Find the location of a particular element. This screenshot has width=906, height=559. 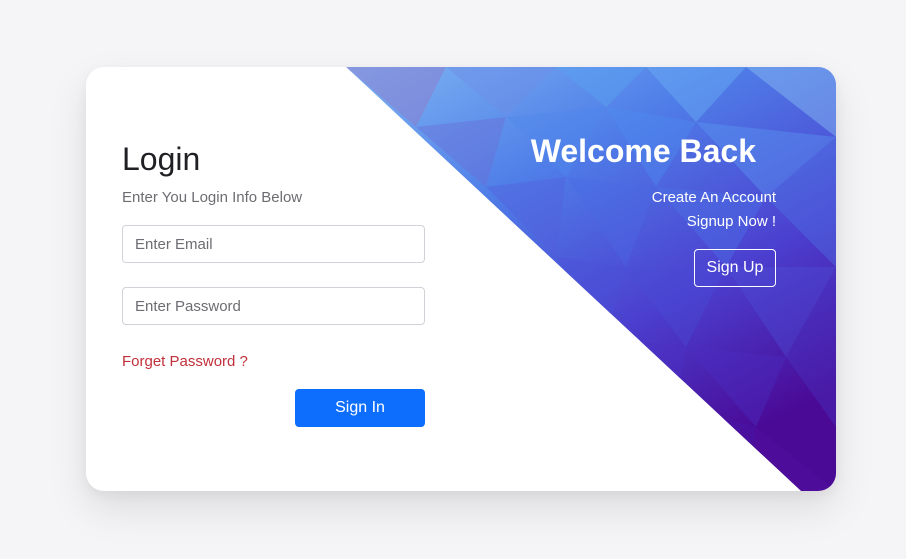

email-input is located at coordinates (273, 244).